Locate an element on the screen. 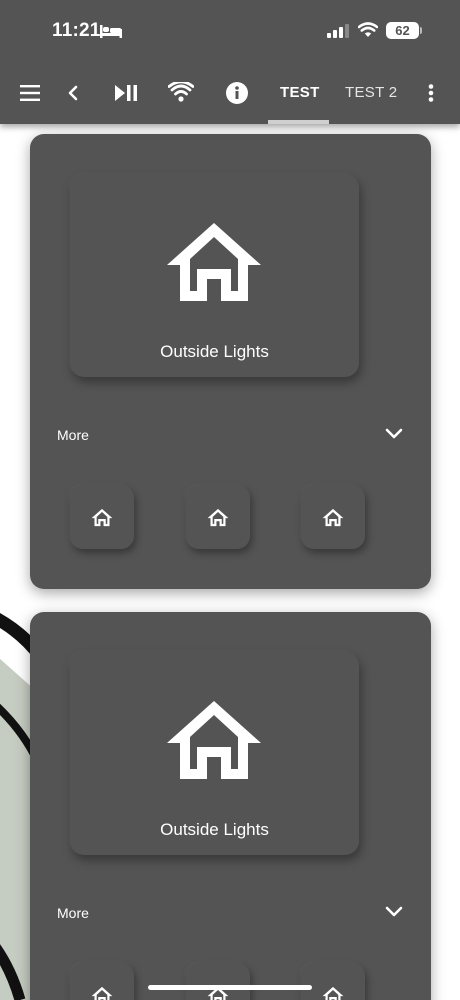  battery-level: 62 is located at coordinates (402, 30).